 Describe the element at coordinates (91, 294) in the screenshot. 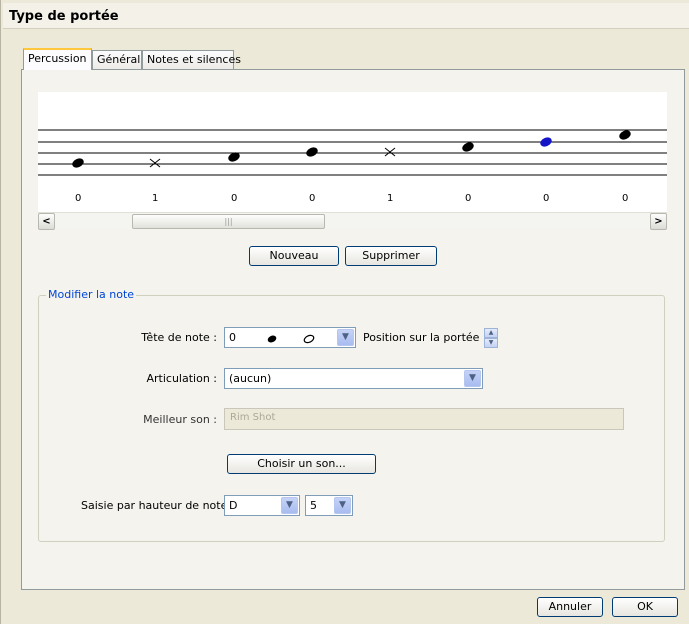

I see `edit-note-legend: Modifier la note` at that location.